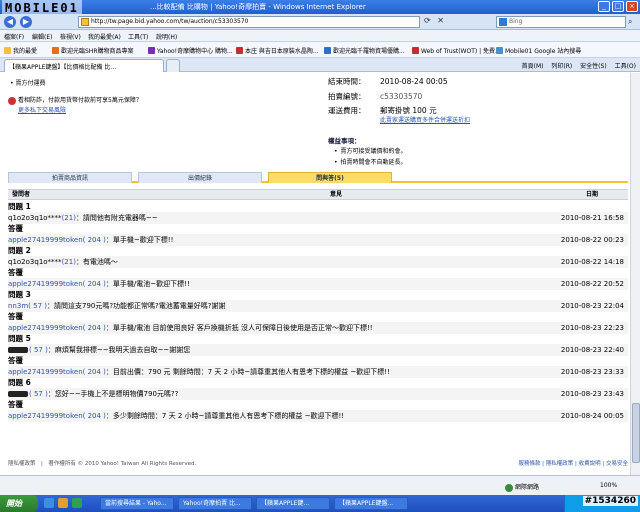 The height and width of the screenshot is (512, 640). Describe the element at coordinates (538, 50) in the screenshot. I see `fav-item: Mobile01 Google 站內搜尋` at that location.